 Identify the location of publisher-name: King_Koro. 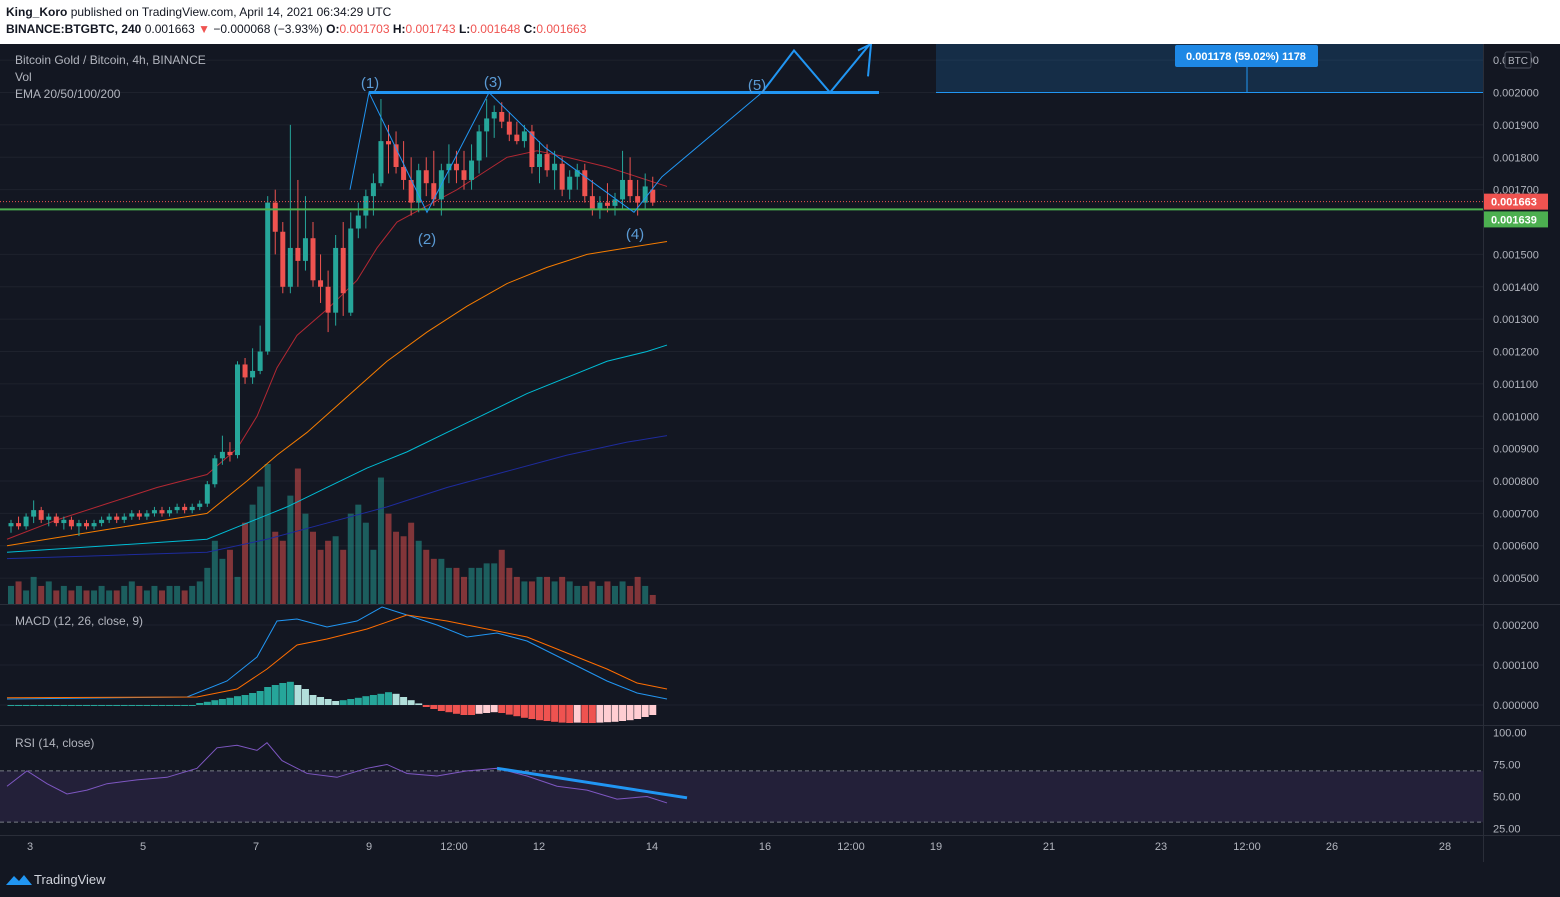
(36, 12).